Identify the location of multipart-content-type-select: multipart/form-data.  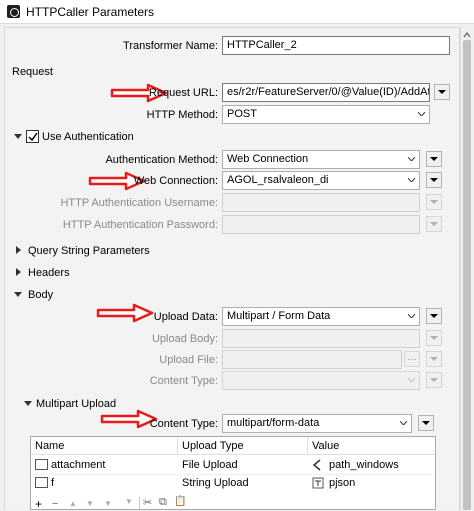
(317, 423).